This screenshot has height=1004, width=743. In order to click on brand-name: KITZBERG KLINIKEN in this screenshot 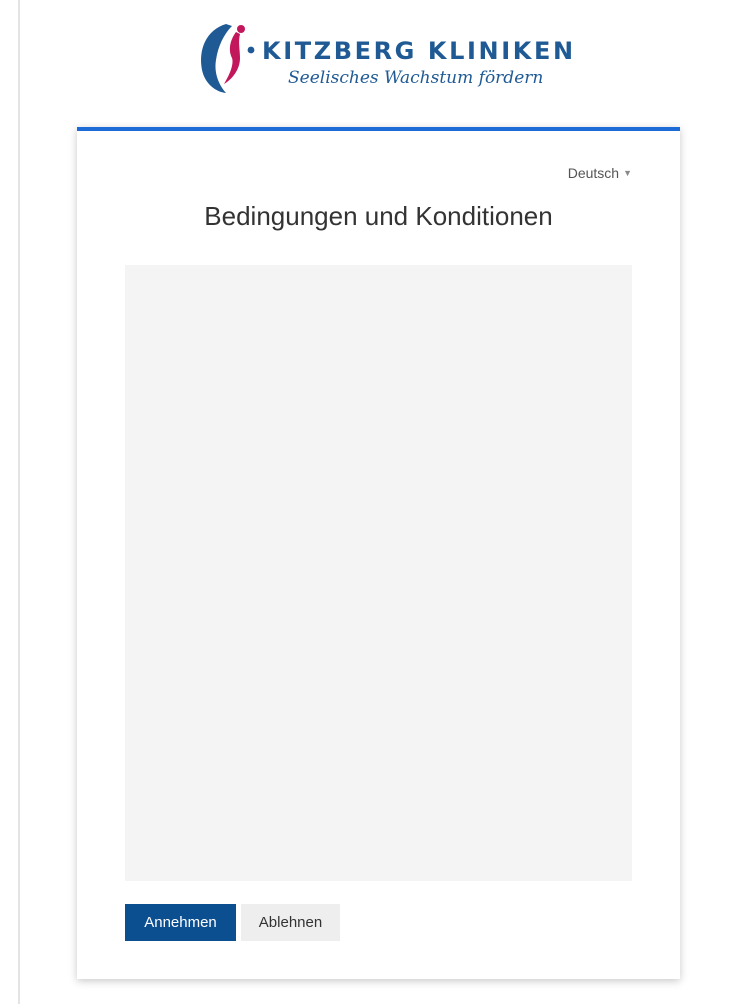, I will do `click(419, 51)`.